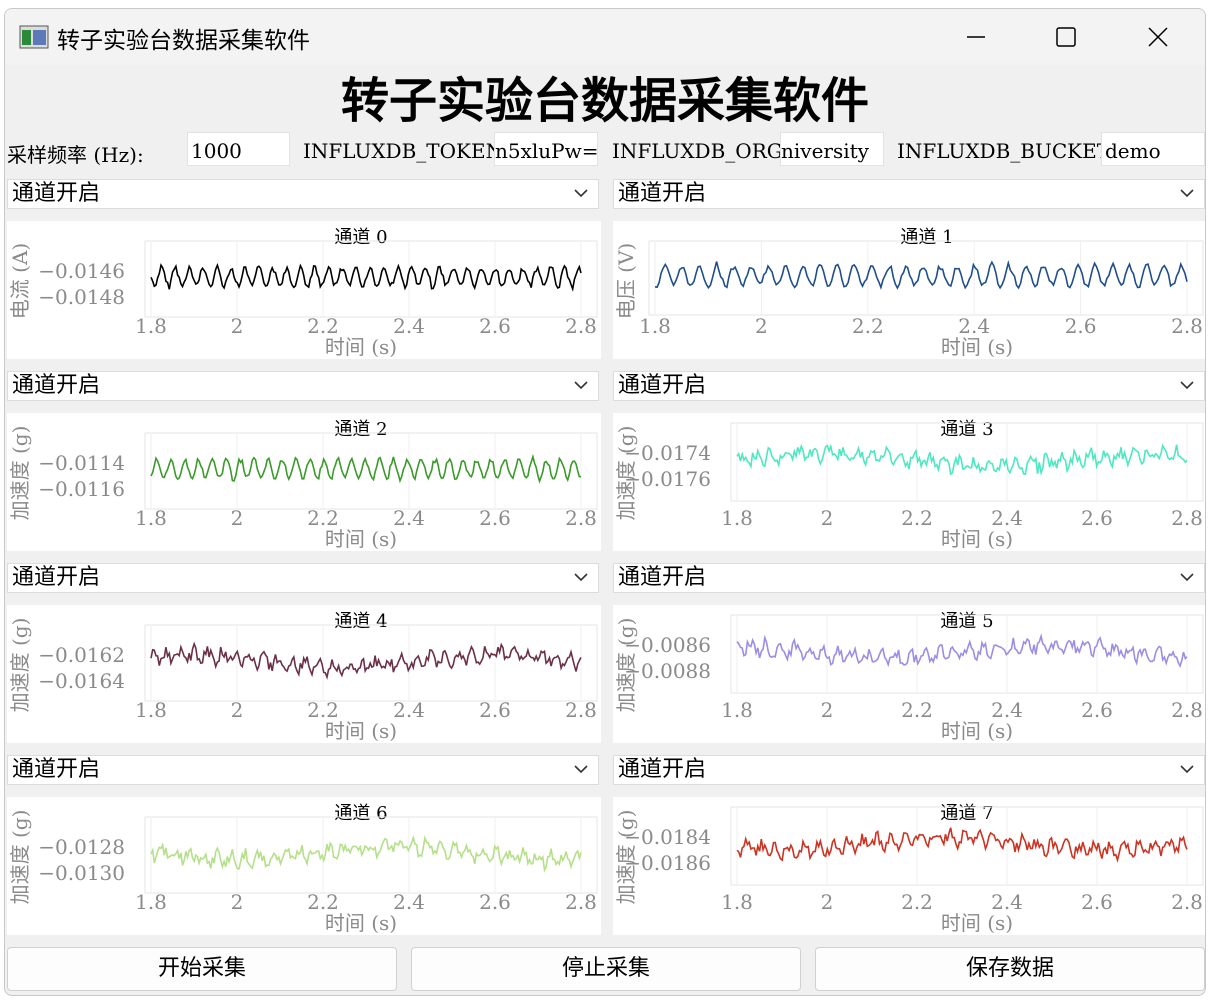  I want to click on y-tick-label: −0.0174, so click(667, 453).